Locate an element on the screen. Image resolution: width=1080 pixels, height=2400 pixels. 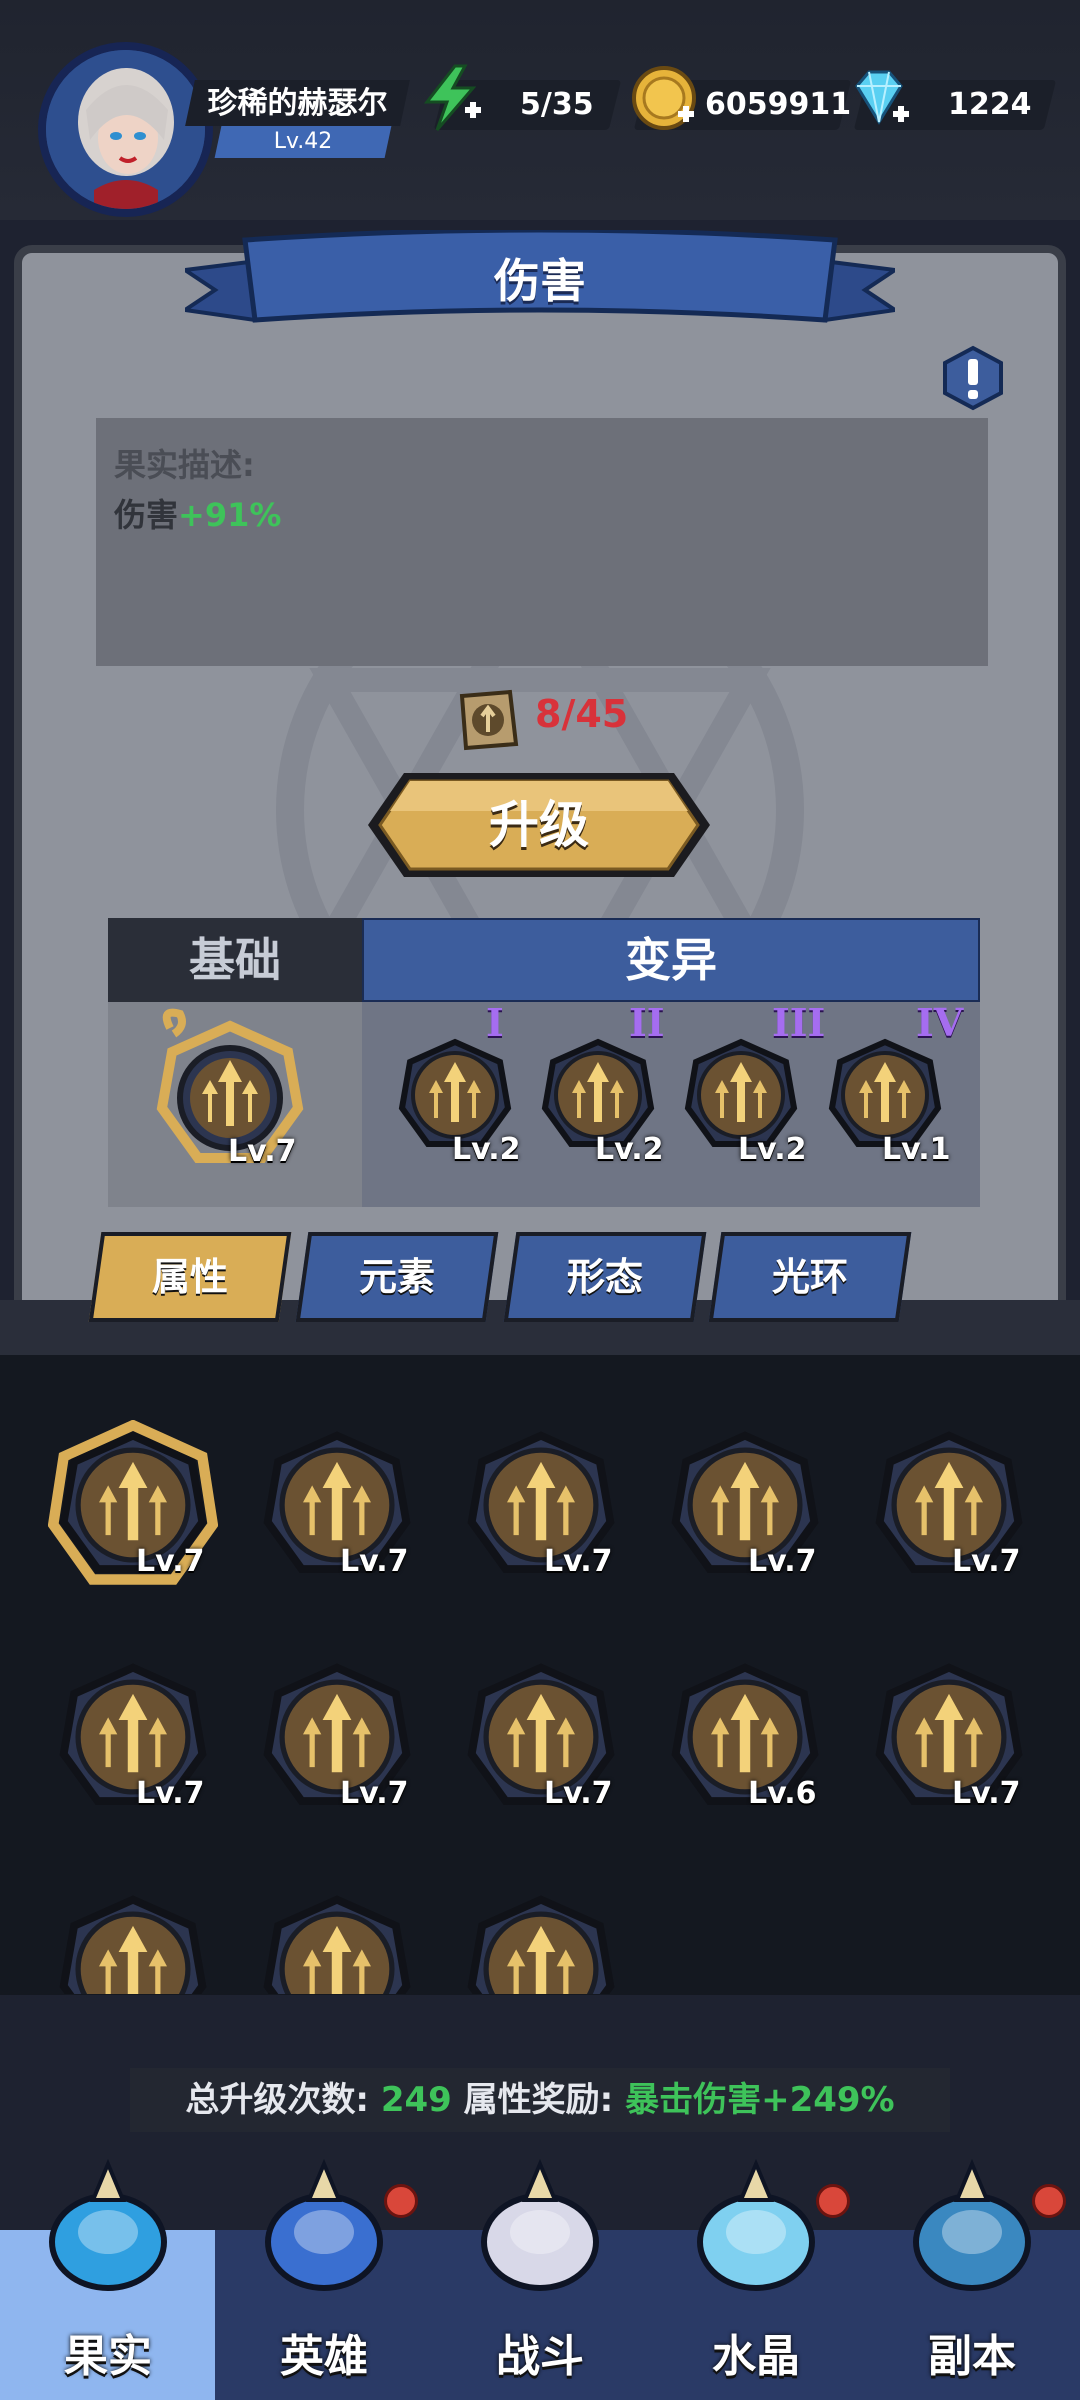
fruit-level: Lv.6 is located at coordinates (782, 1793).